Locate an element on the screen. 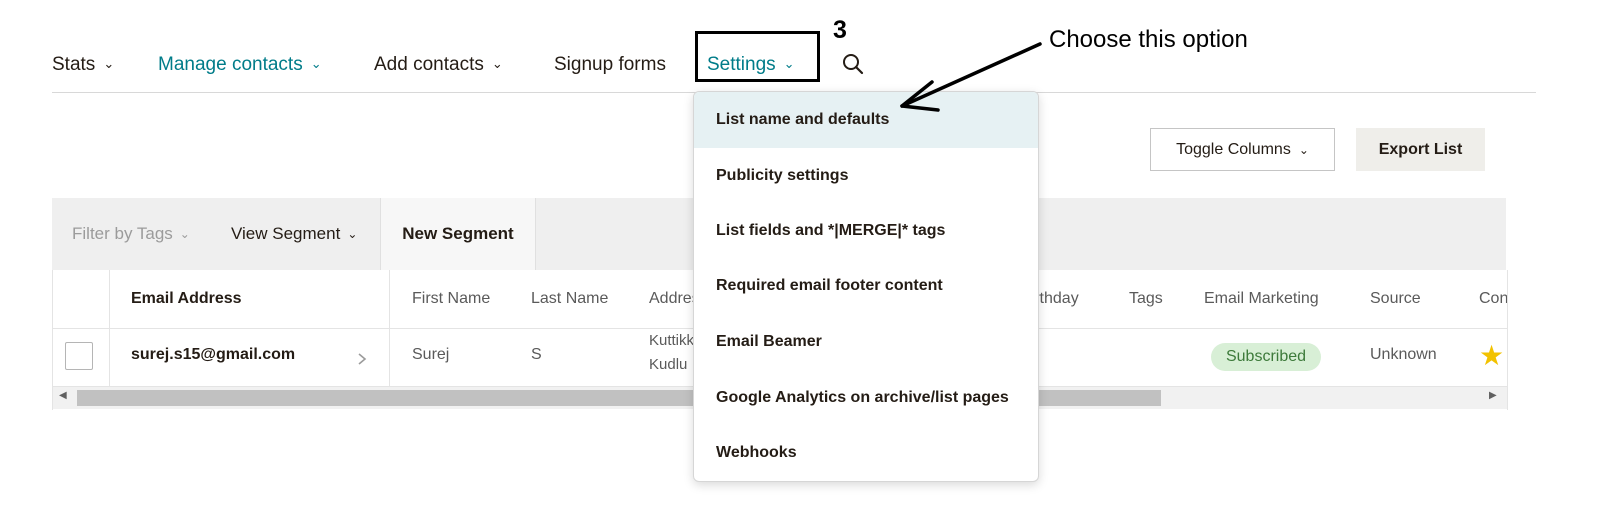 Image resolution: width=1604 pixels, height=512 pixels. star-icon: ★ is located at coordinates (1491, 355).